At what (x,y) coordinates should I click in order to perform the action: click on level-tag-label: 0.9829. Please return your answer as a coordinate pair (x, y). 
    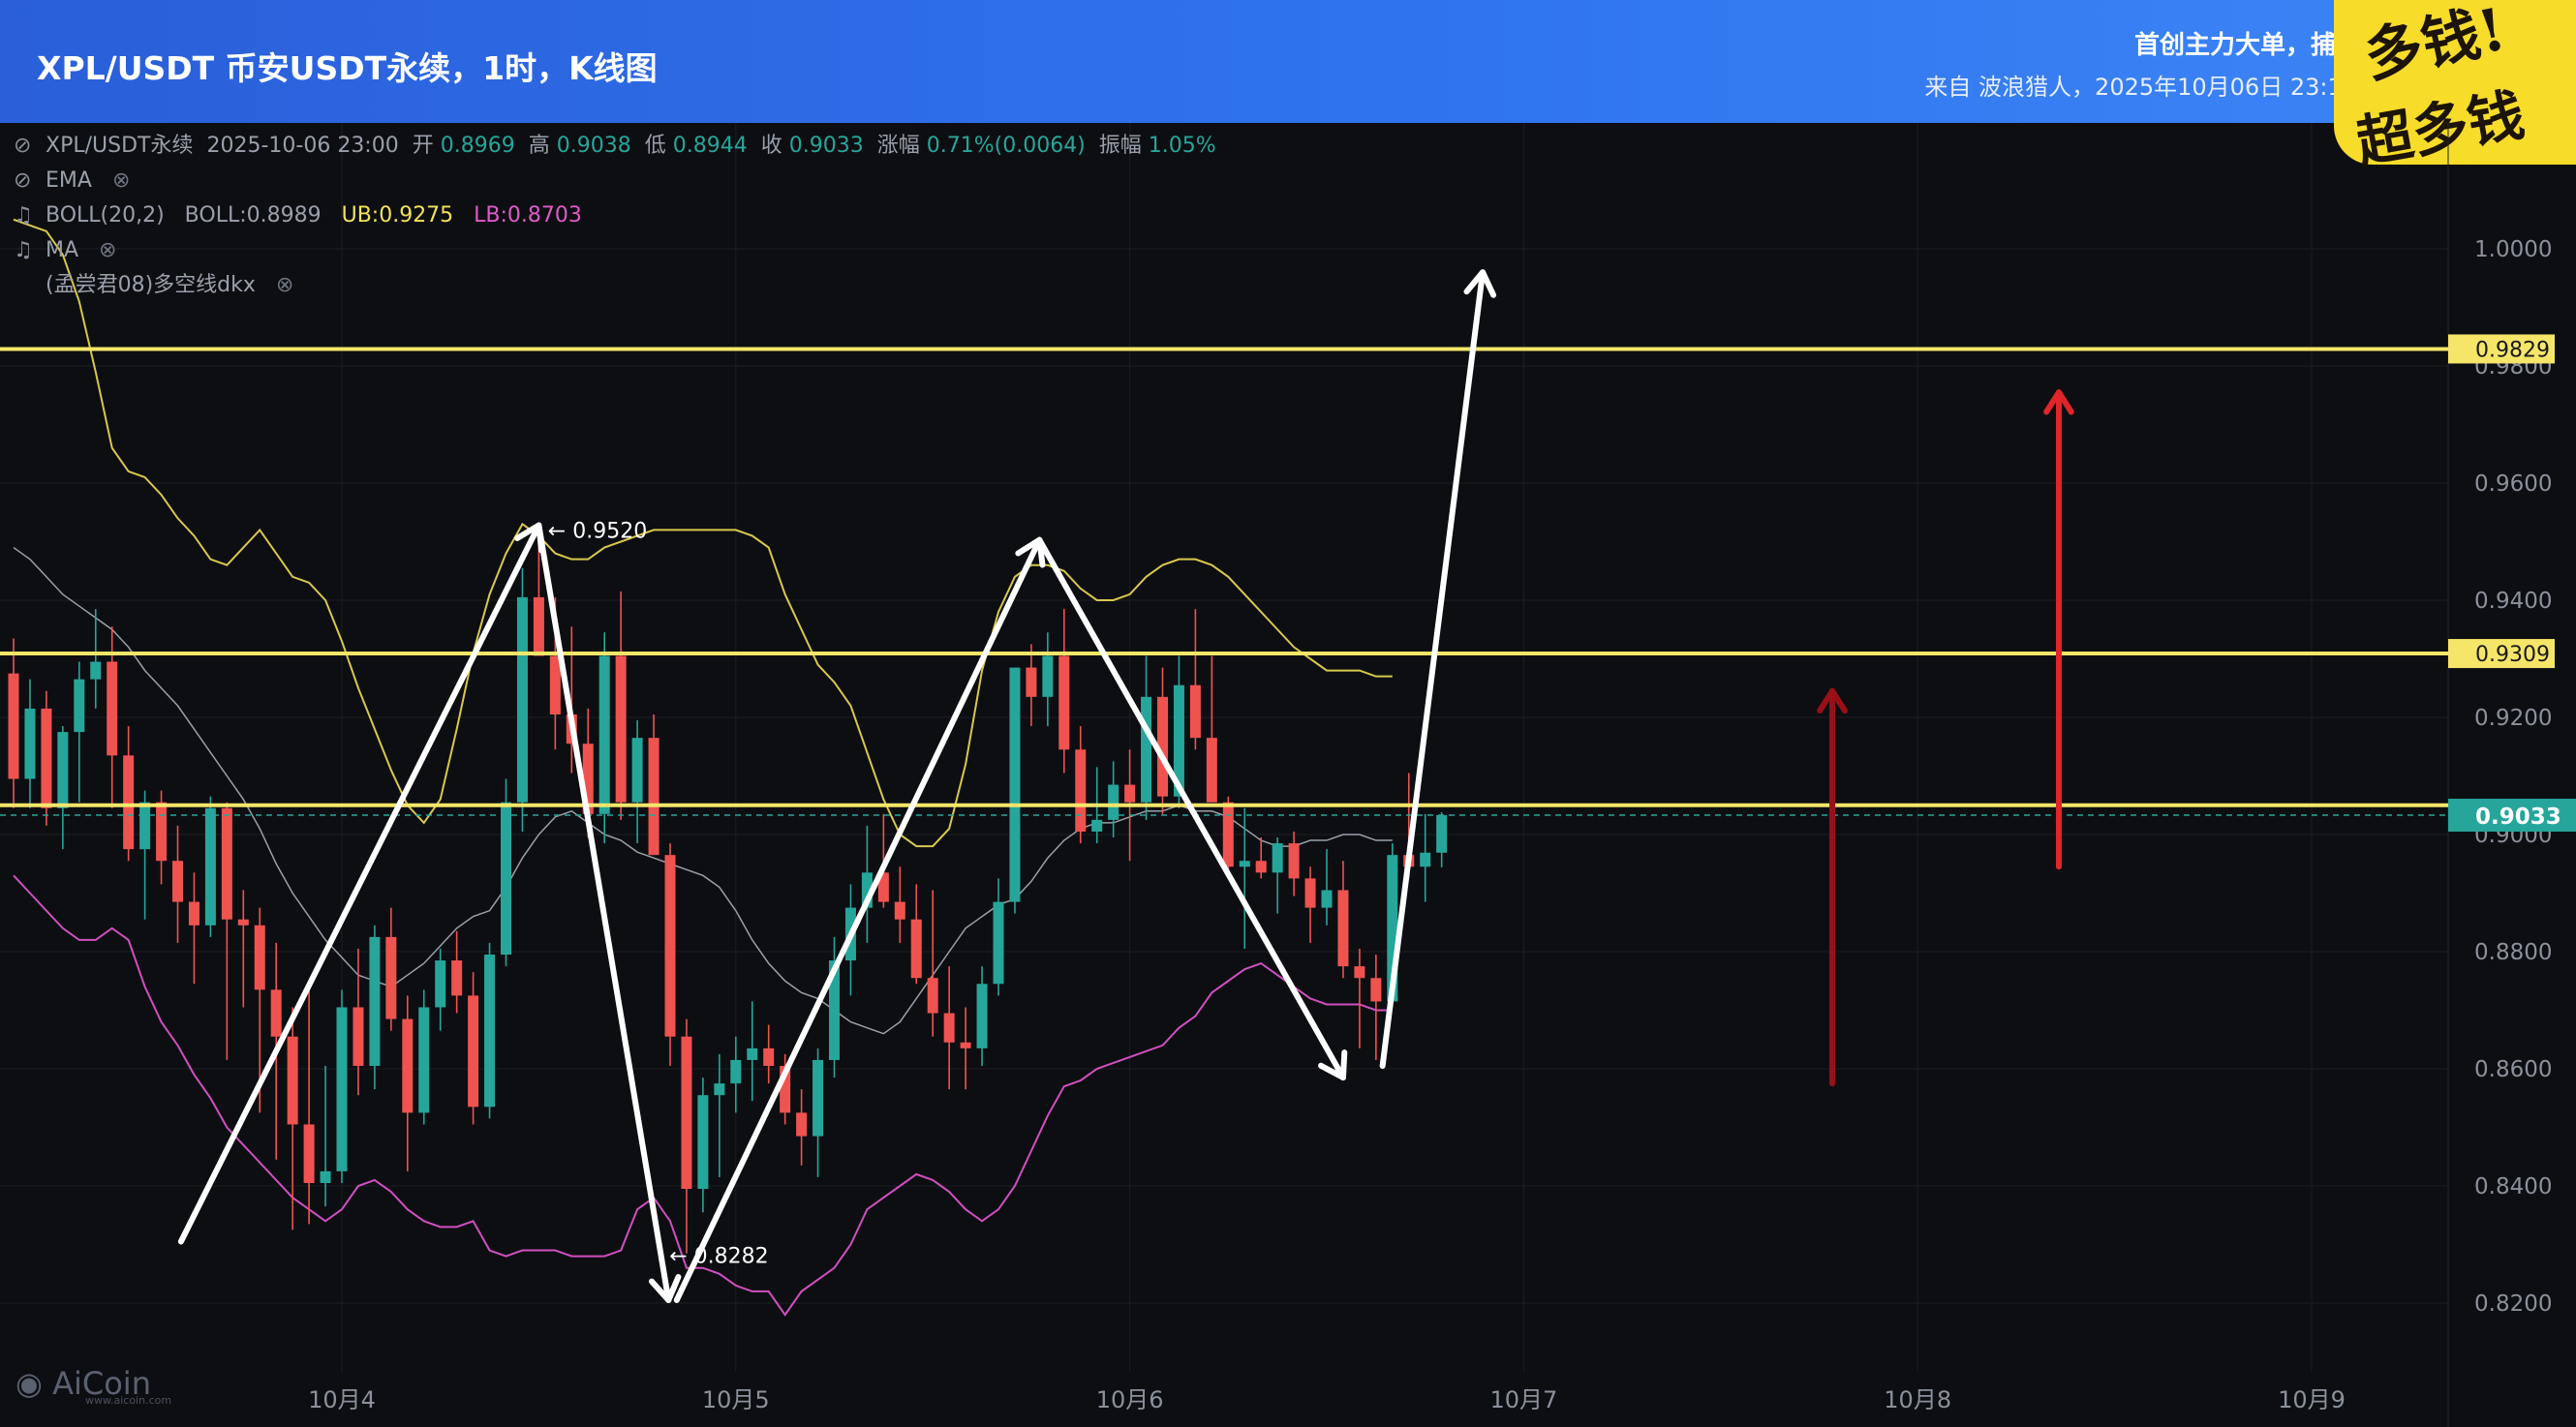
    Looking at the image, I should click on (2512, 350).